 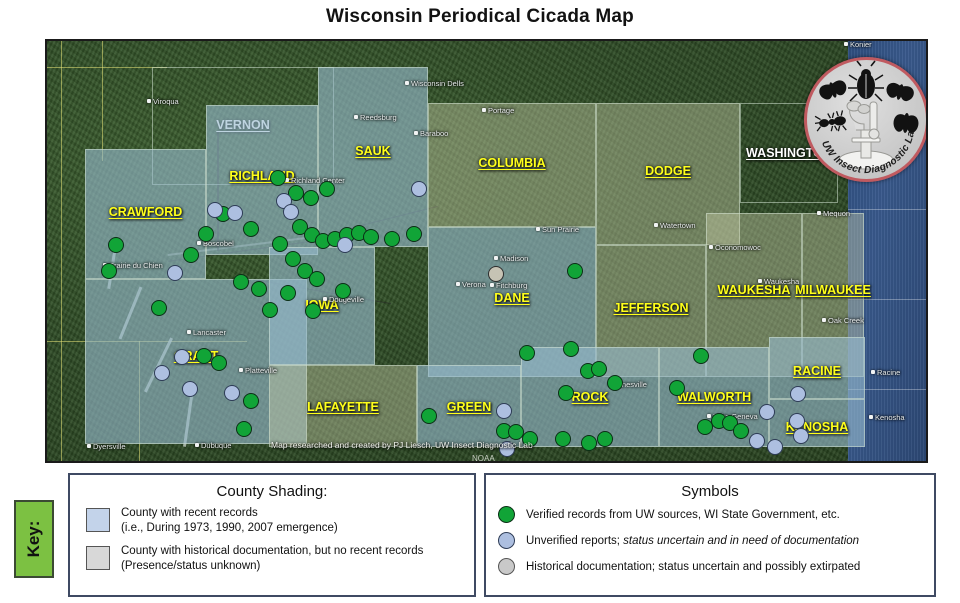 What do you see at coordinates (778, 281) in the screenshot?
I see `city-waukesha: Waukesha` at bounding box center [778, 281].